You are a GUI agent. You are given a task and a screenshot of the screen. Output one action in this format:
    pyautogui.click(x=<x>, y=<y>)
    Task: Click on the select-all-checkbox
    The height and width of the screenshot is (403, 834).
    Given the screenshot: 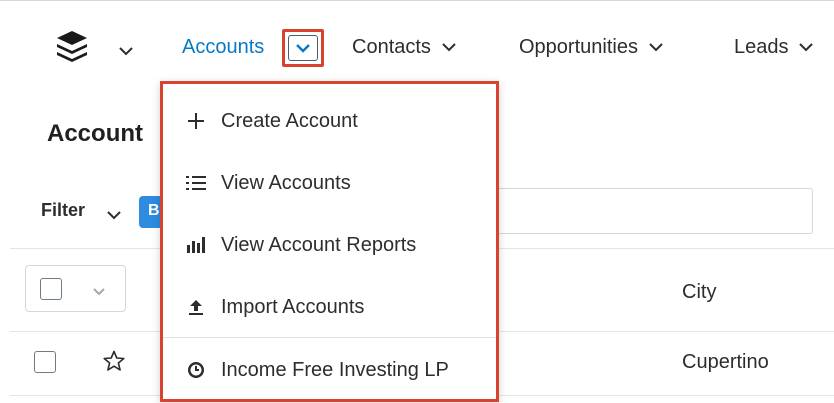 What is the action you would take?
    pyautogui.click(x=51, y=289)
    